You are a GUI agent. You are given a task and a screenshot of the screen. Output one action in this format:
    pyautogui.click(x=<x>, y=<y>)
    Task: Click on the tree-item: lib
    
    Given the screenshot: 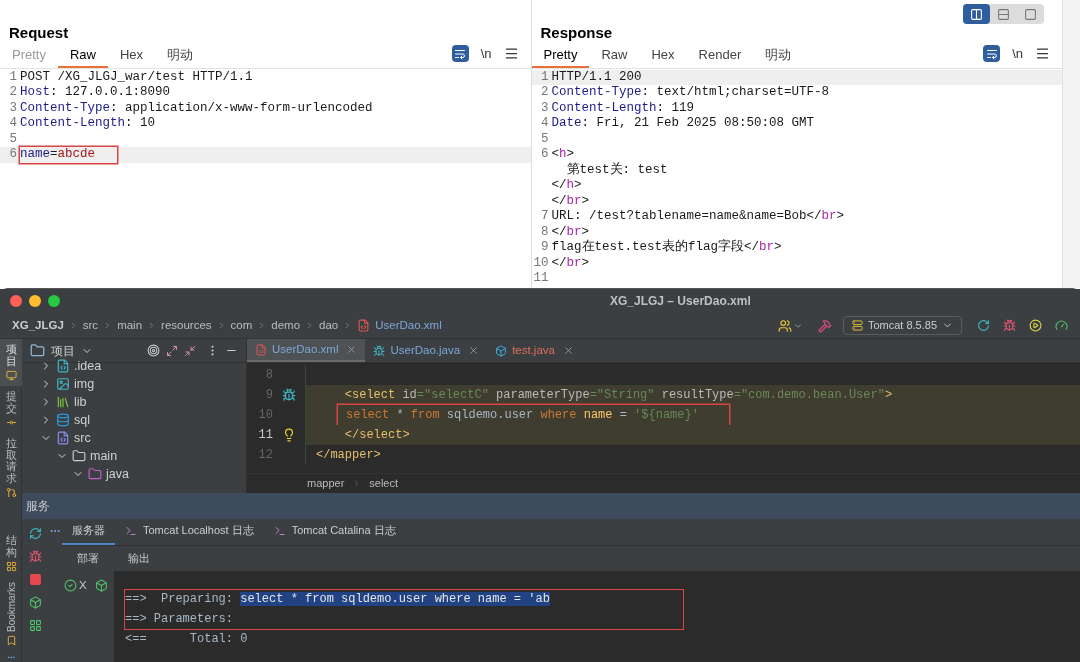 What is the action you would take?
    pyautogui.click(x=134, y=402)
    